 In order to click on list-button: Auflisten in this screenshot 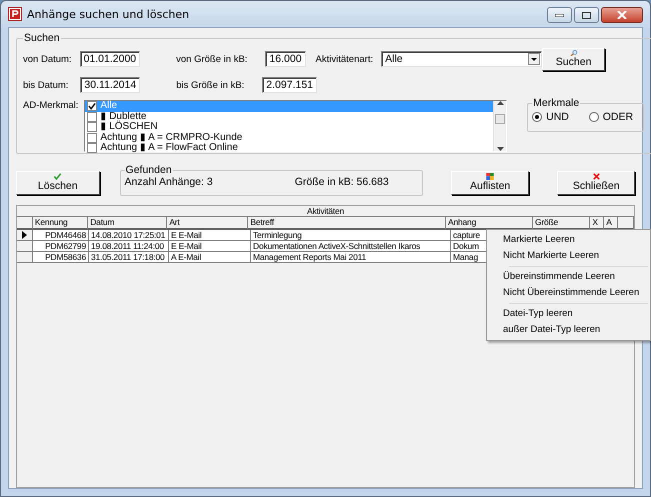, I will do `click(490, 183)`.